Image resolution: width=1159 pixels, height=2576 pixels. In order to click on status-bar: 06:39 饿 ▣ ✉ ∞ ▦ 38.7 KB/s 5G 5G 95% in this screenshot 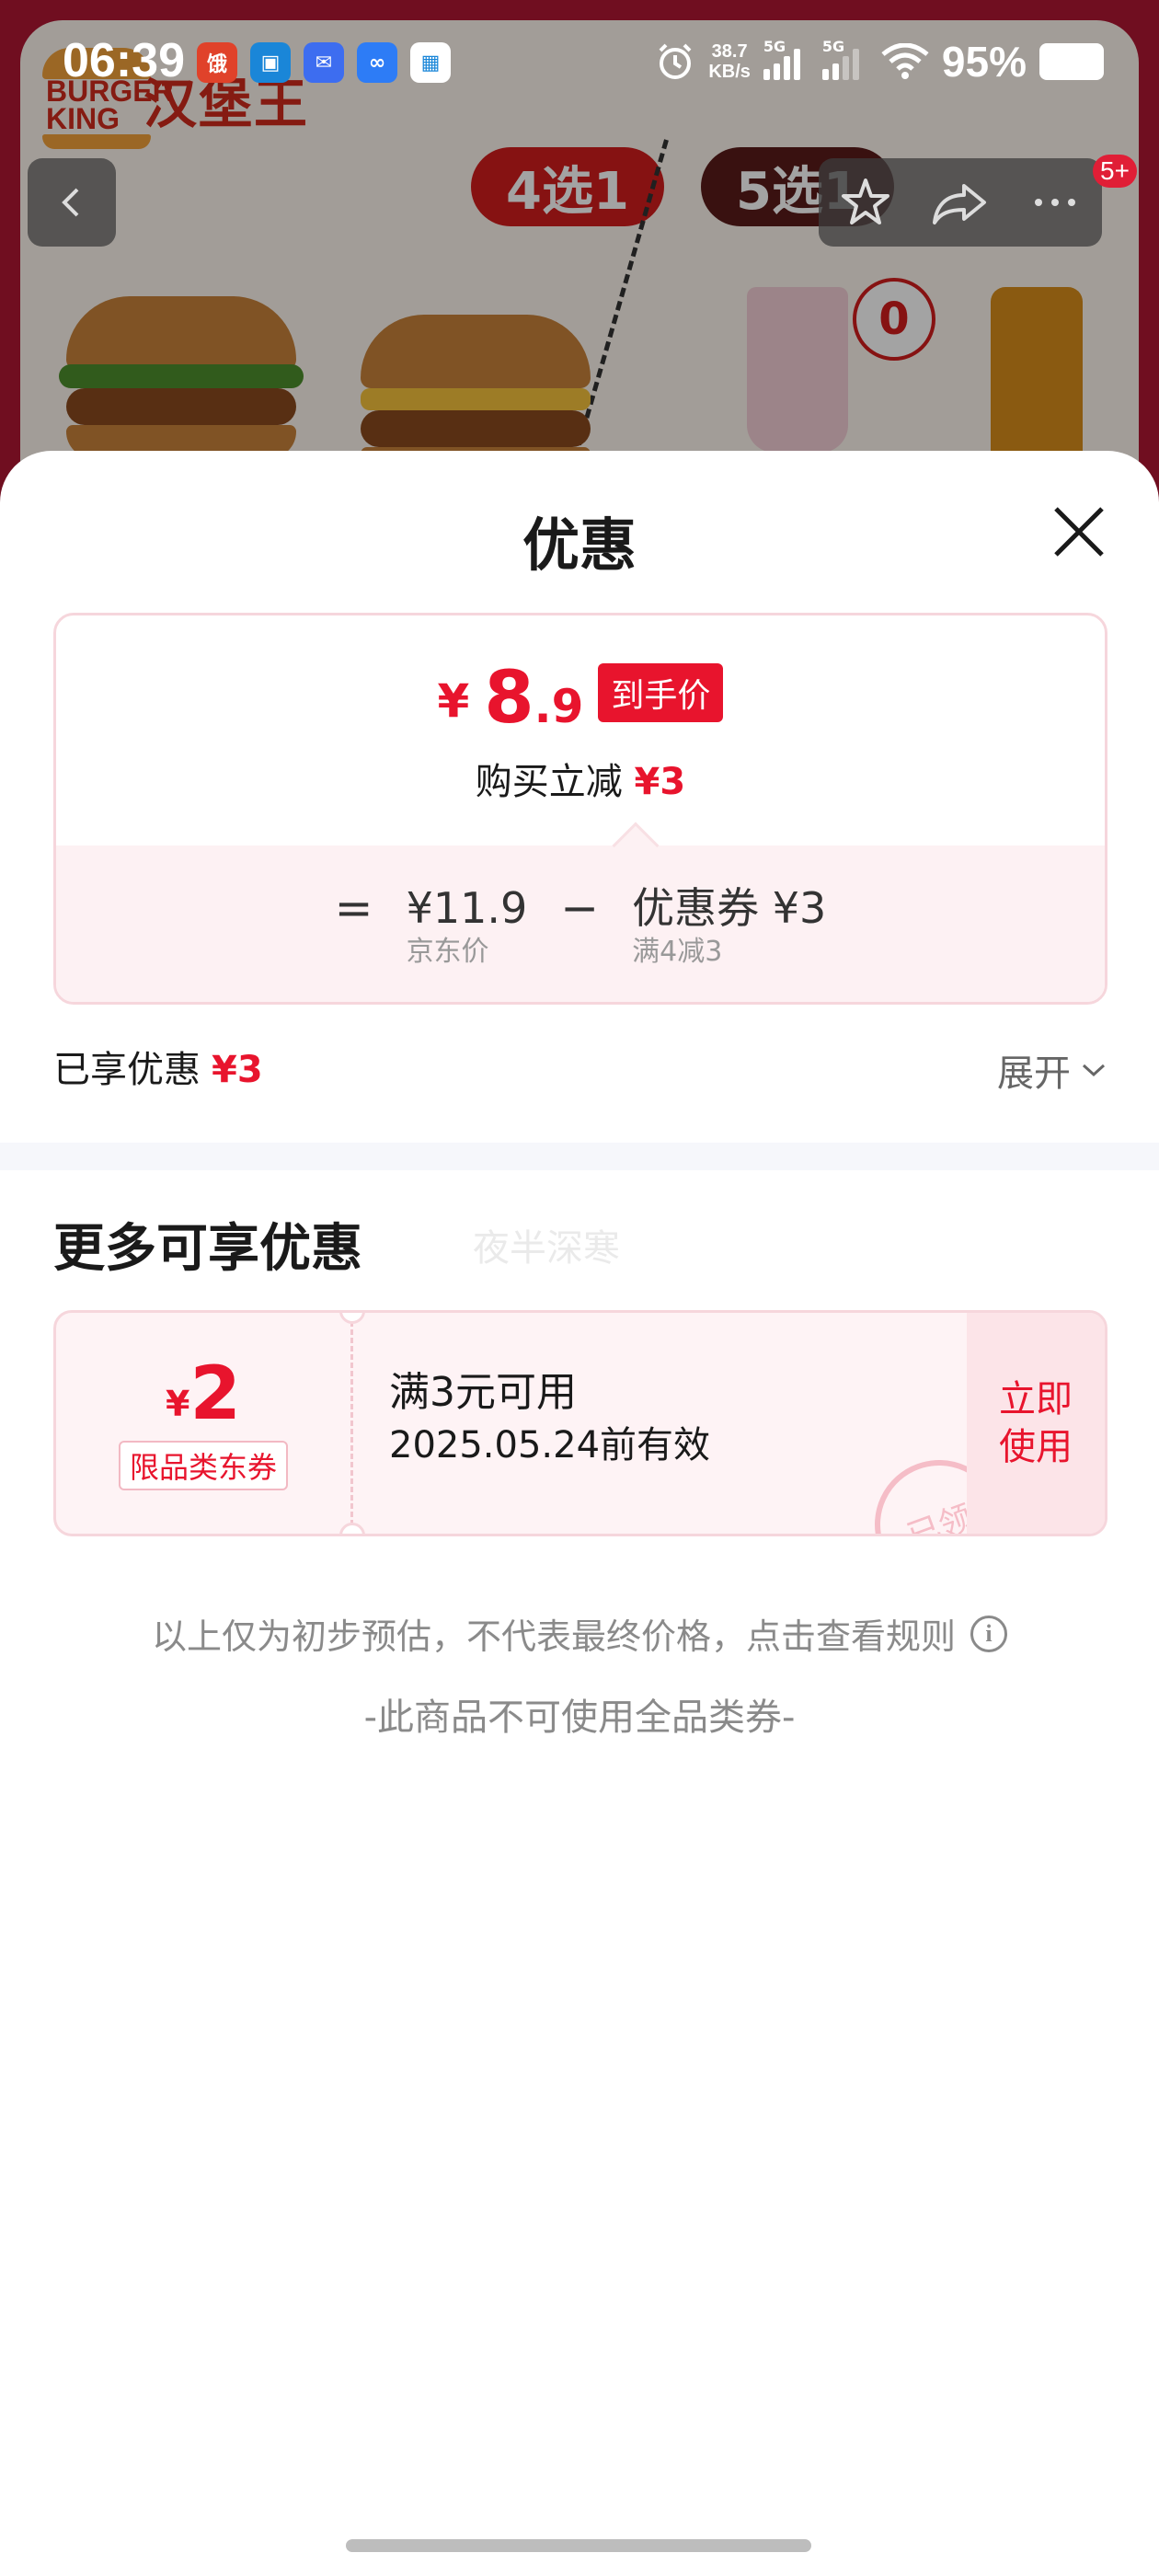, I will do `click(579, 62)`.